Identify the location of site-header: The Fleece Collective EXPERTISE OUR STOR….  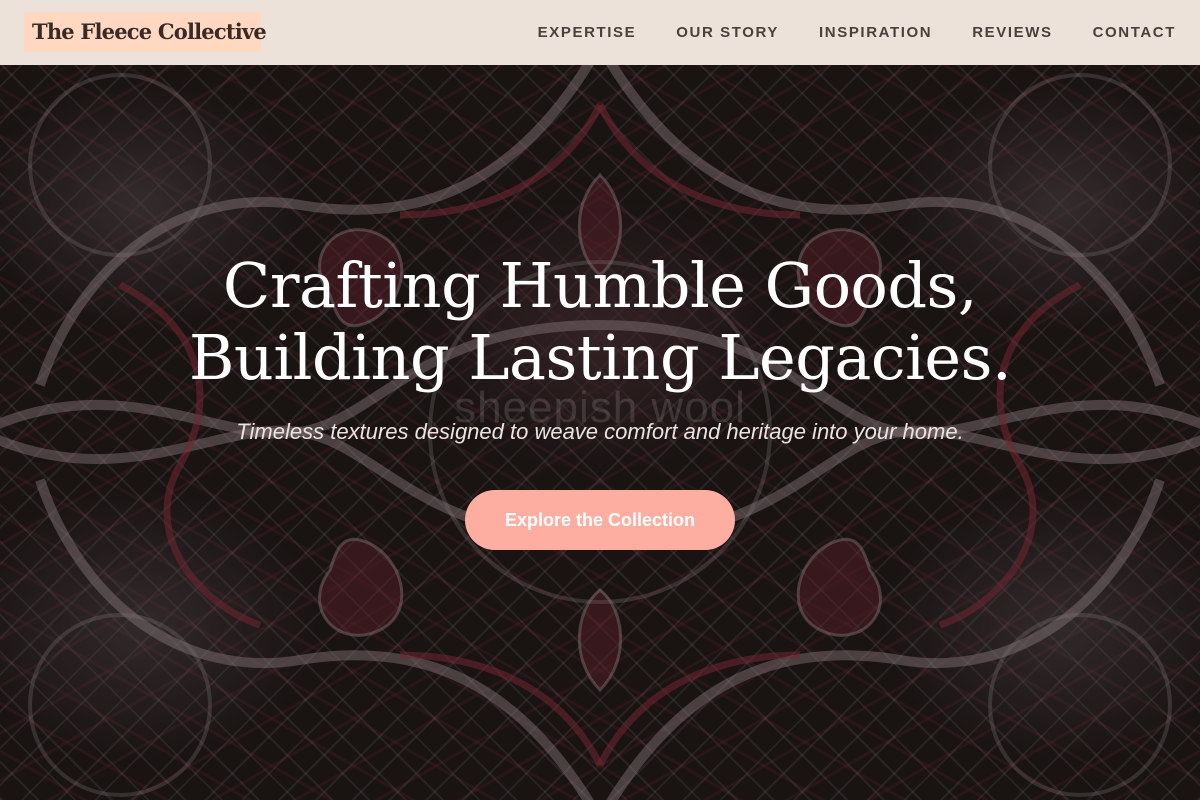
(600, 32).